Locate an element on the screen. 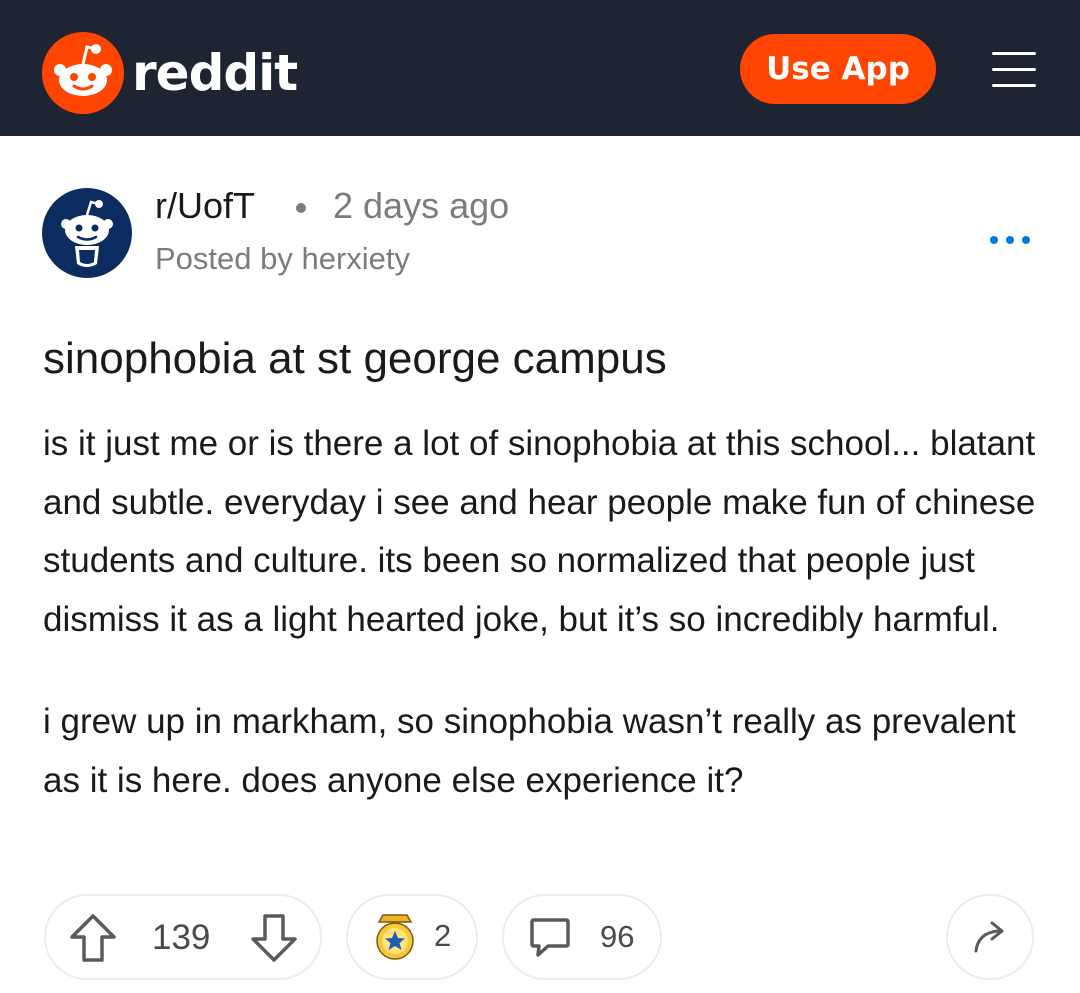 This screenshot has width=1080, height=993. award-badge-icon is located at coordinates (395, 937).